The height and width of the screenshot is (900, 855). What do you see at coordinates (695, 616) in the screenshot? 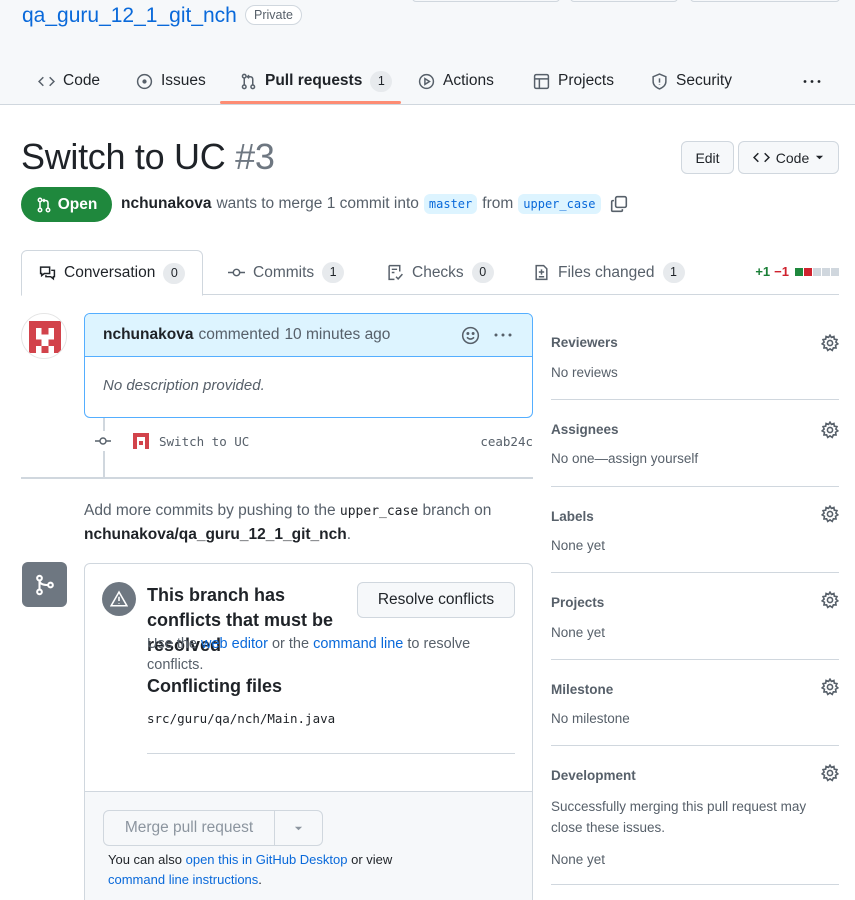
I see `sidebar-projects: Projects None yet` at bounding box center [695, 616].